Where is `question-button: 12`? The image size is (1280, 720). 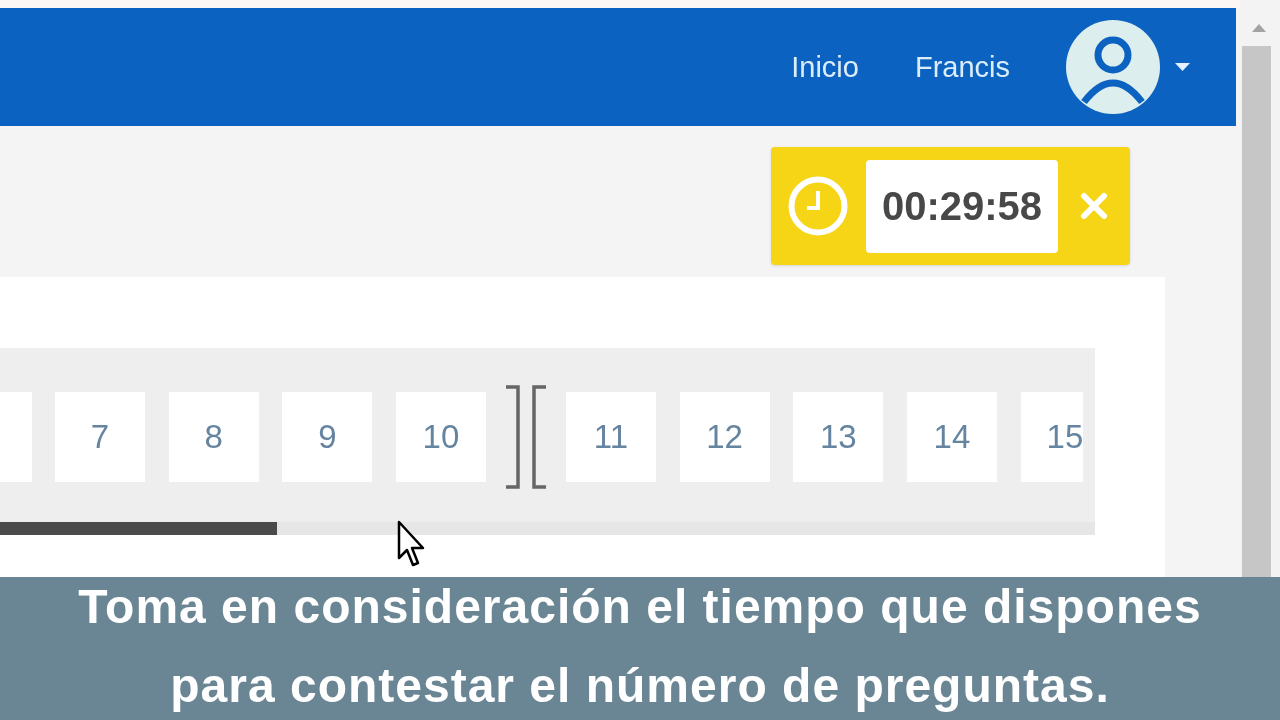
question-button: 12 is located at coordinates (724, 437).